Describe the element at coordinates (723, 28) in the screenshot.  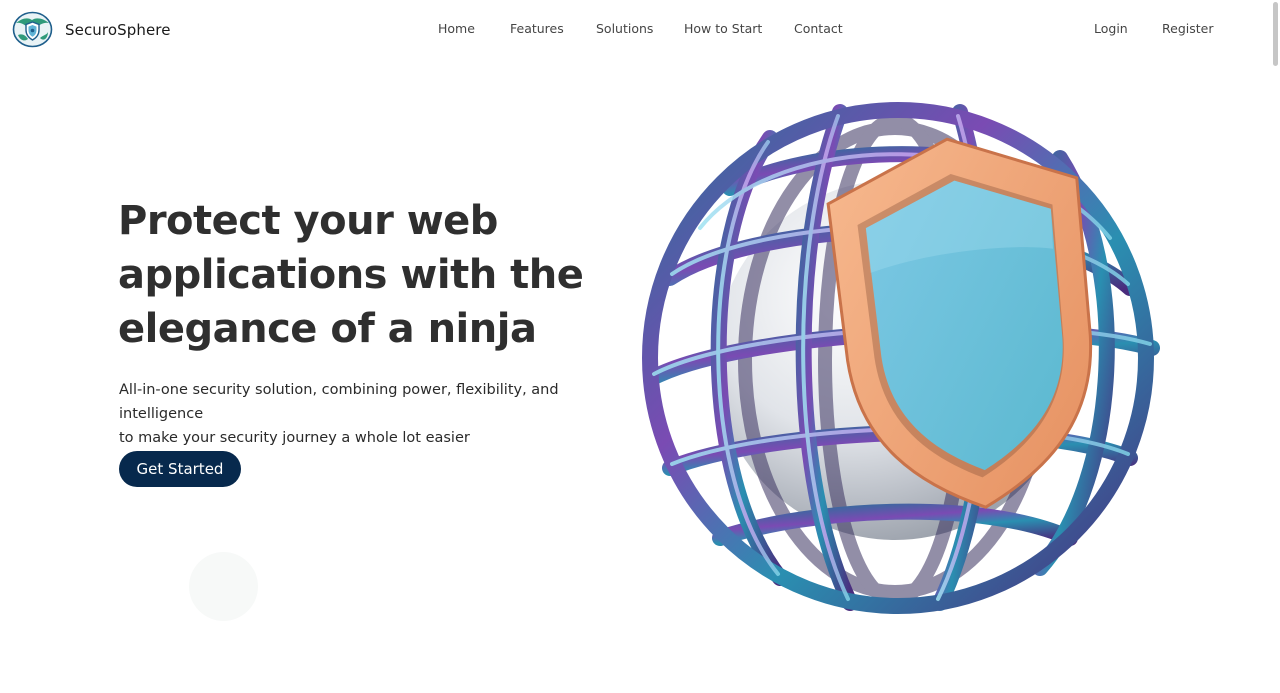
I see `nav-link-how-to-start: How to Start` at that location.